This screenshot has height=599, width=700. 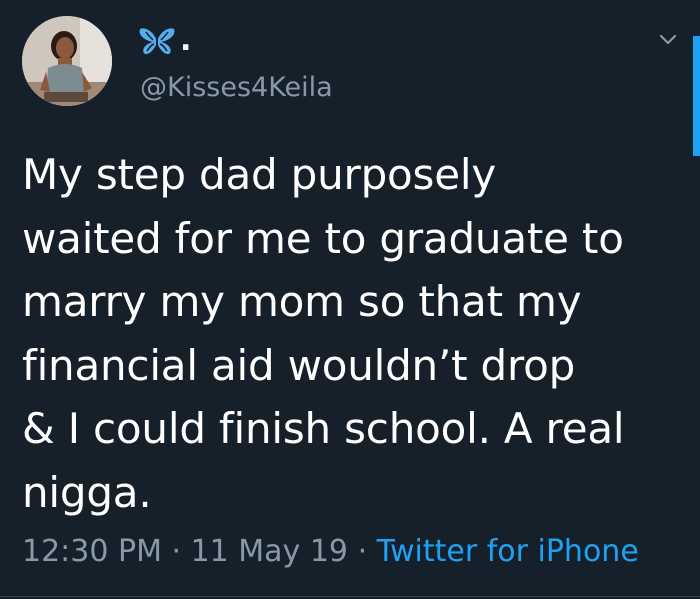 What do you see at coordinates (269, 551) in the screenshot?
I see `tweet-date: 11 May 19` at bounding box center [269, 551].